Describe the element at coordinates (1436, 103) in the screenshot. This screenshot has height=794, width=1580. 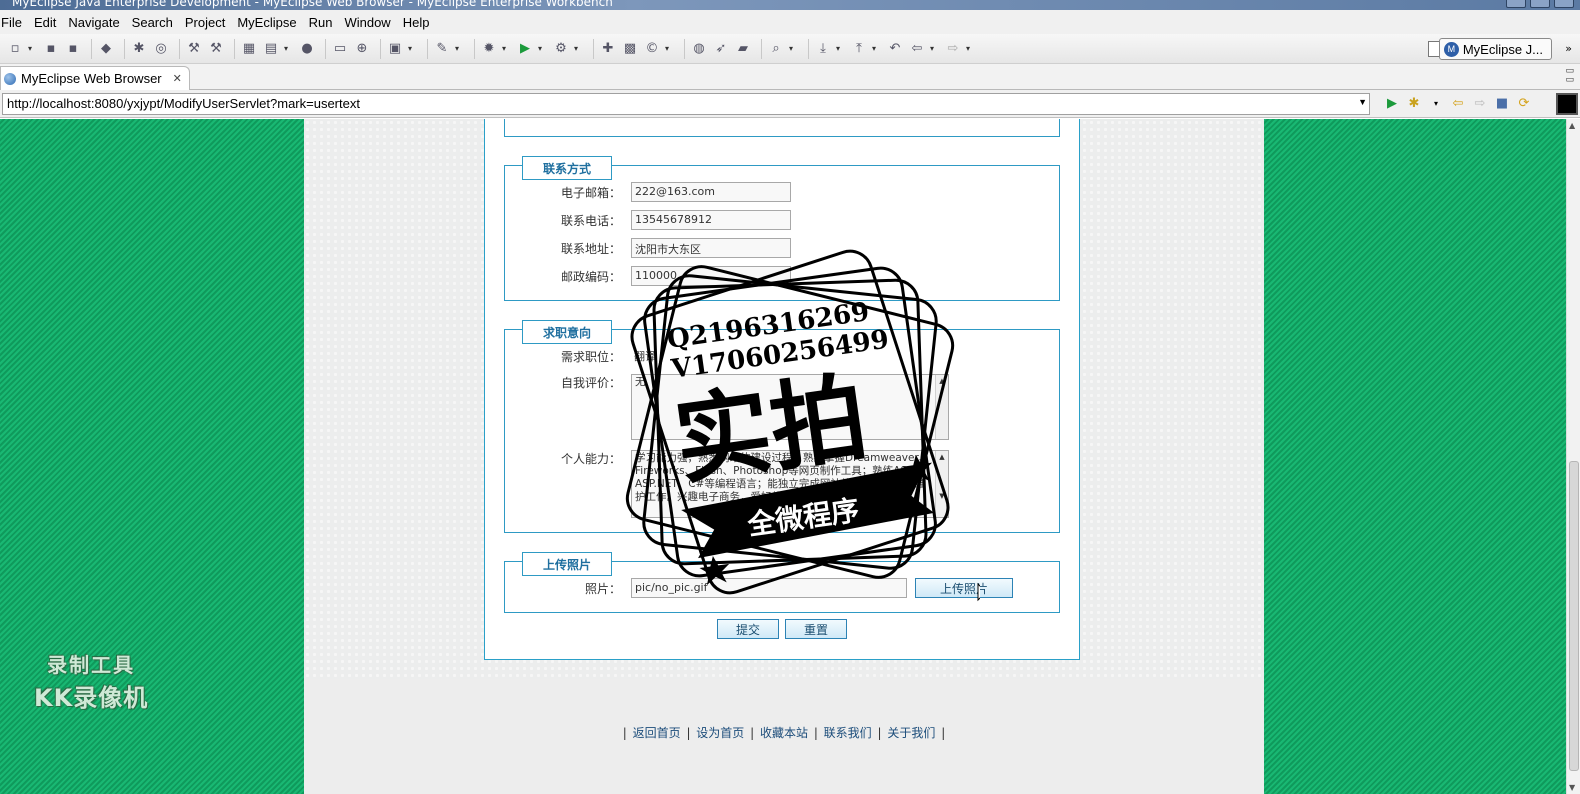
I see `favorites-dropdown-icon: ▾` at that location.